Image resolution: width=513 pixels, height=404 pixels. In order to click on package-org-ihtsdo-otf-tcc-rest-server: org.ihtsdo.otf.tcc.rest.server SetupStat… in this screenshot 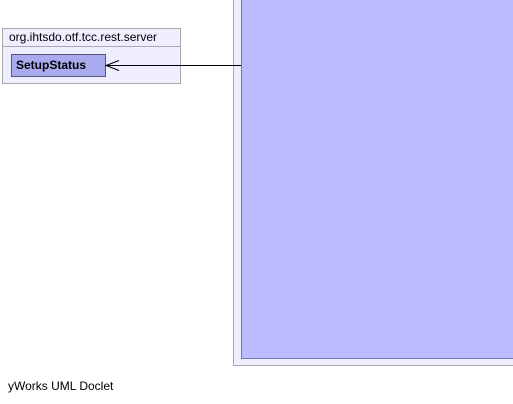, I will do `click(91, 56)`.